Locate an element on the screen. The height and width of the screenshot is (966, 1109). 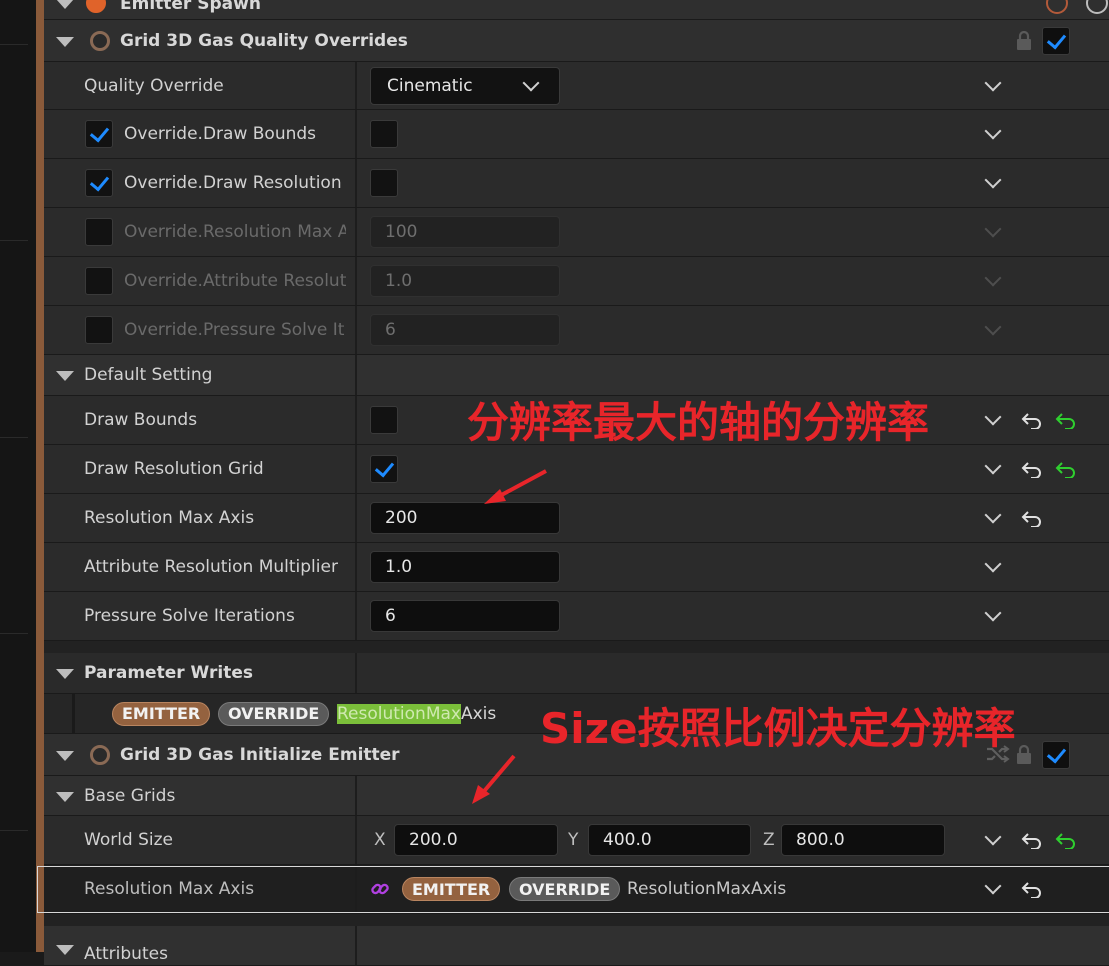
property-row: Override.Attribute Resolut 1.0 is located at coordinates (576, 281).